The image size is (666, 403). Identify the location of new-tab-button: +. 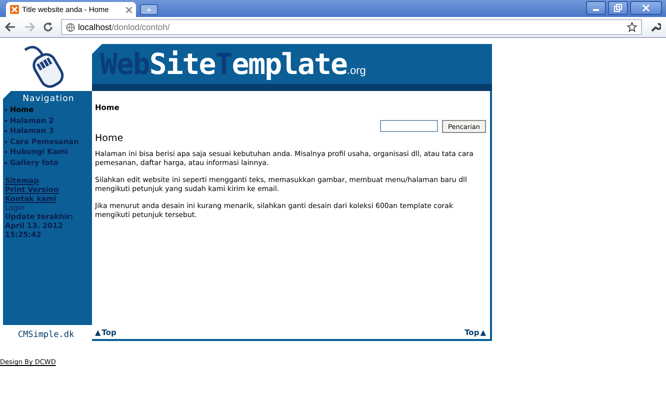
(149, 9).